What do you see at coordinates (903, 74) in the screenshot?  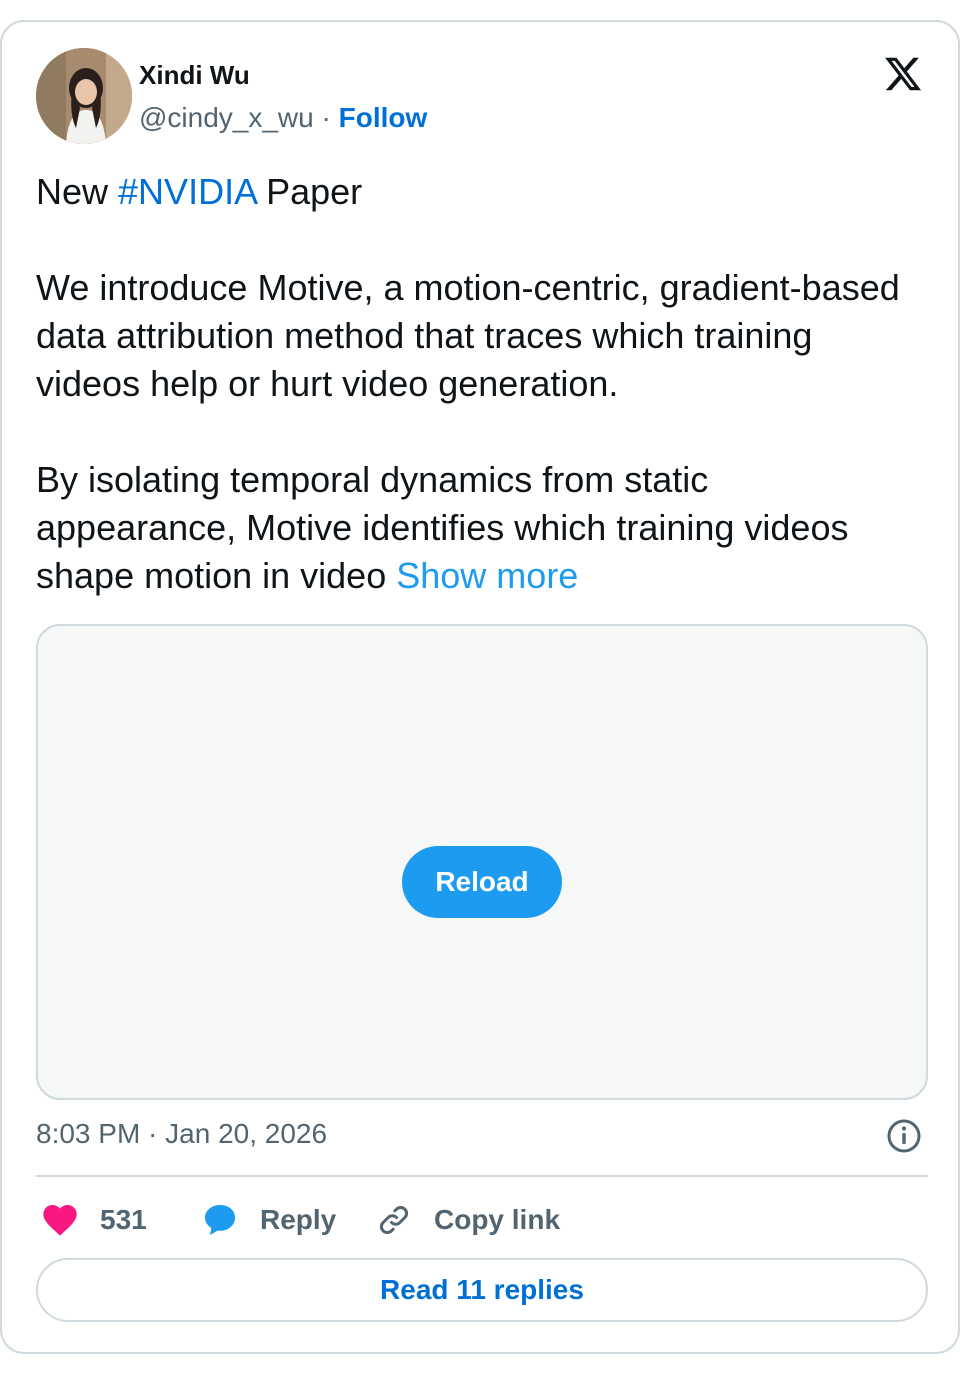 I see `x-logo-icon` at bounding box center [903, 74].